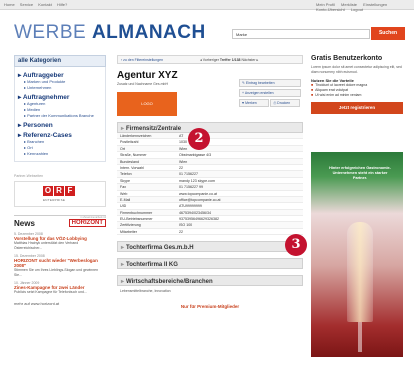 The image size is (414, 372). I want to click on logo-word-werbe: WERBE, so click(53, 32).